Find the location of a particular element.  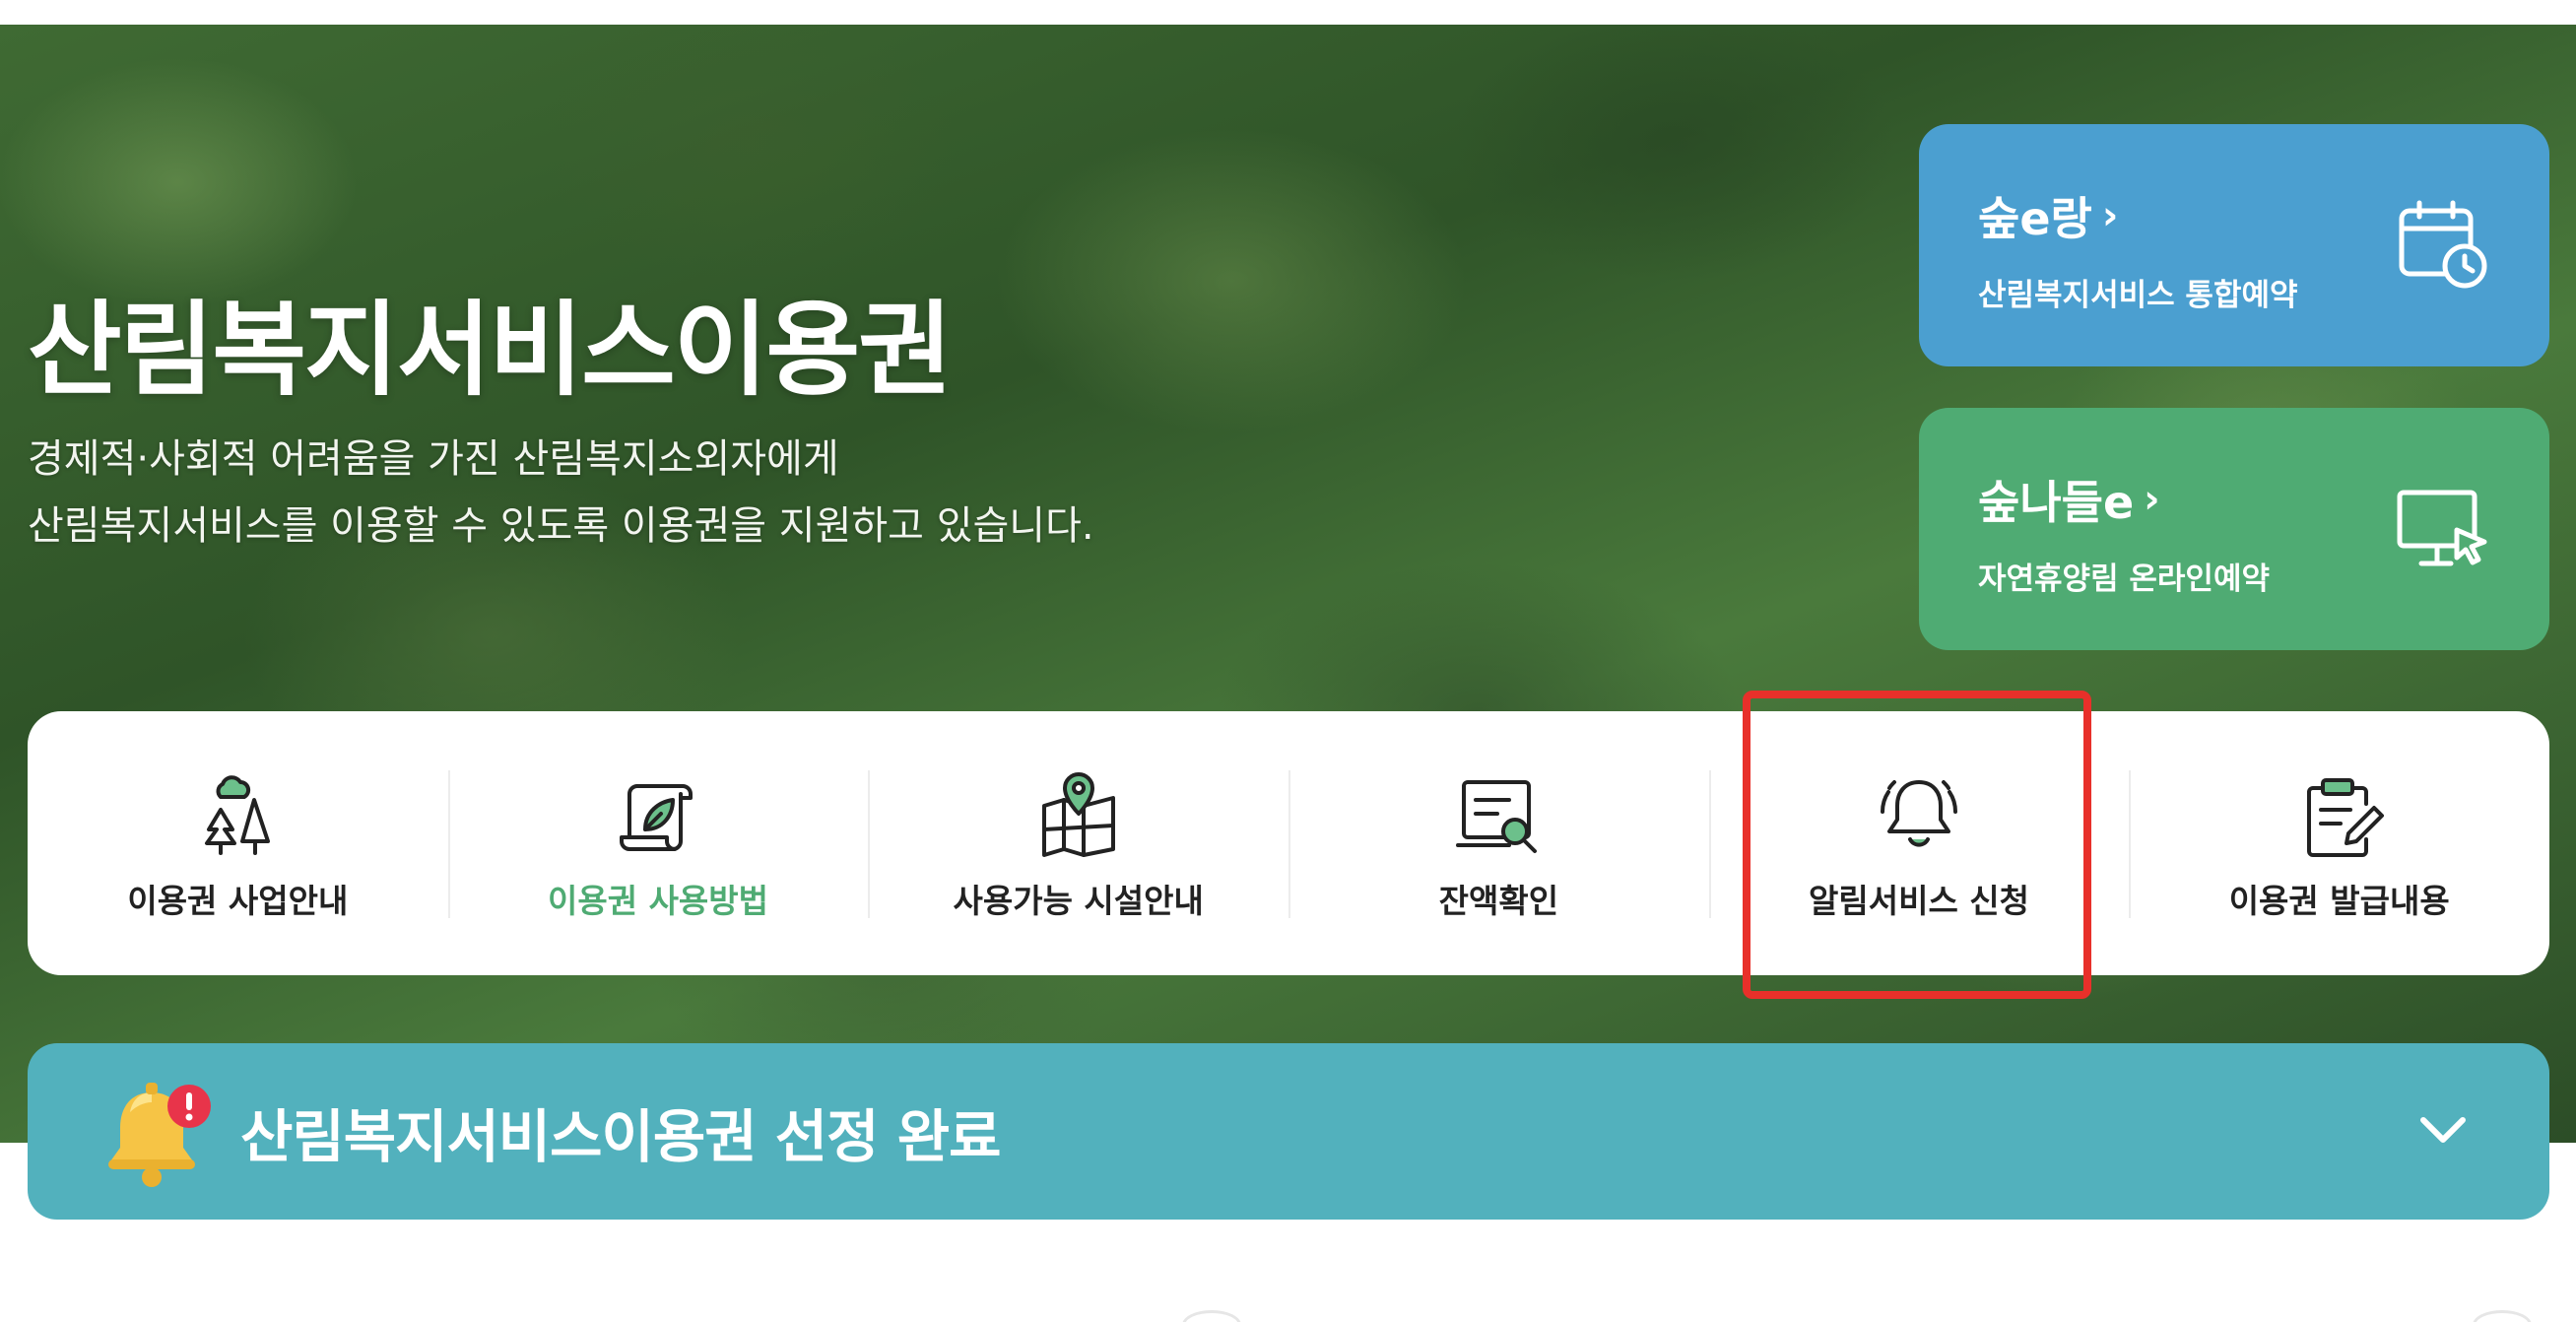

menu-item-alert-service: 알림서비스 신청 is located at coordinates (1919, 843).